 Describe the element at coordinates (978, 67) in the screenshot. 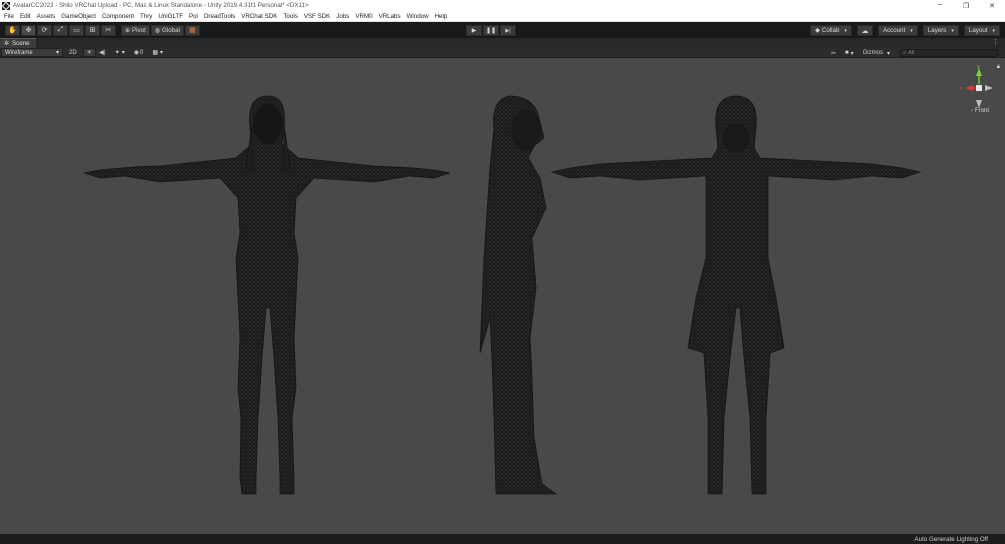

I see `gizmo-y-label: y` at that location.